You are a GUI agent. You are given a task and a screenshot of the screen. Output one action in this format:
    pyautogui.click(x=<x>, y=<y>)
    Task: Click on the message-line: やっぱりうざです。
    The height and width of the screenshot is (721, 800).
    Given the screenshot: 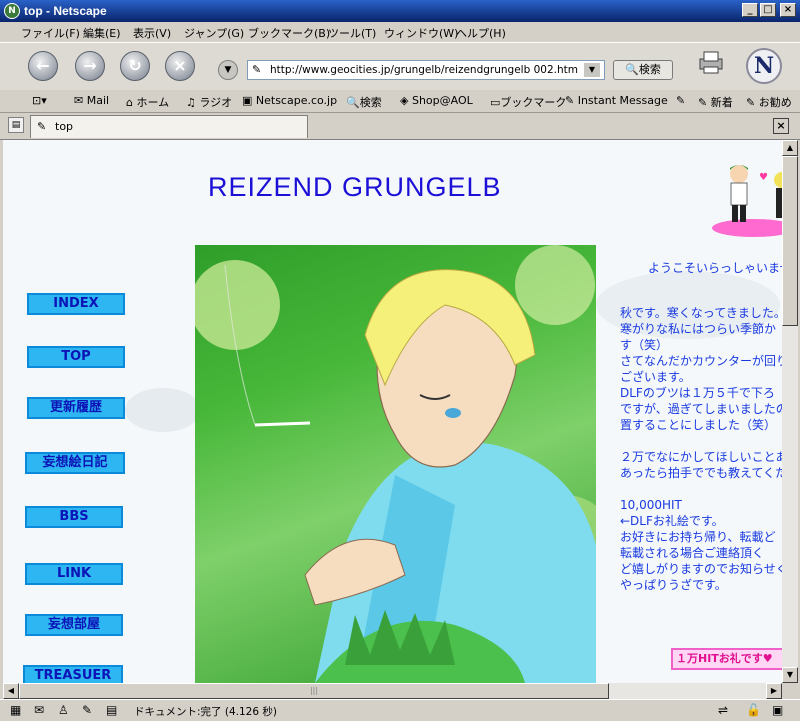 What is the action you would take?
    pyautogui.click(x=673, y=585)
    